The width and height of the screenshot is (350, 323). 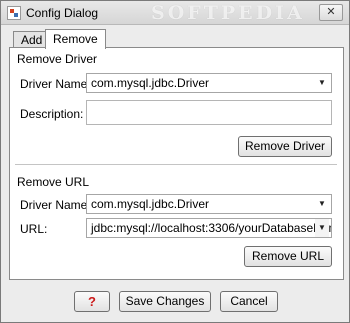 I want to click on description-label: Description:, so click(x=52, y=114).